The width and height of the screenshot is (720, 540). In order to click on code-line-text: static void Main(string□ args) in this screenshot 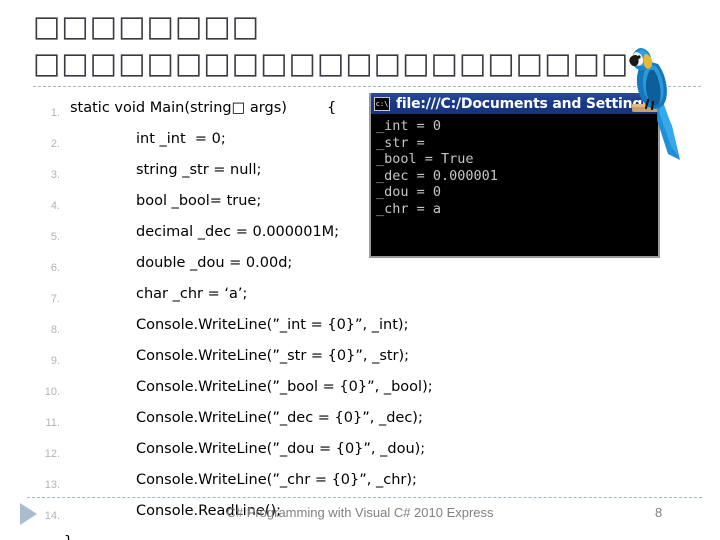, I will do `click(178, 108)`.